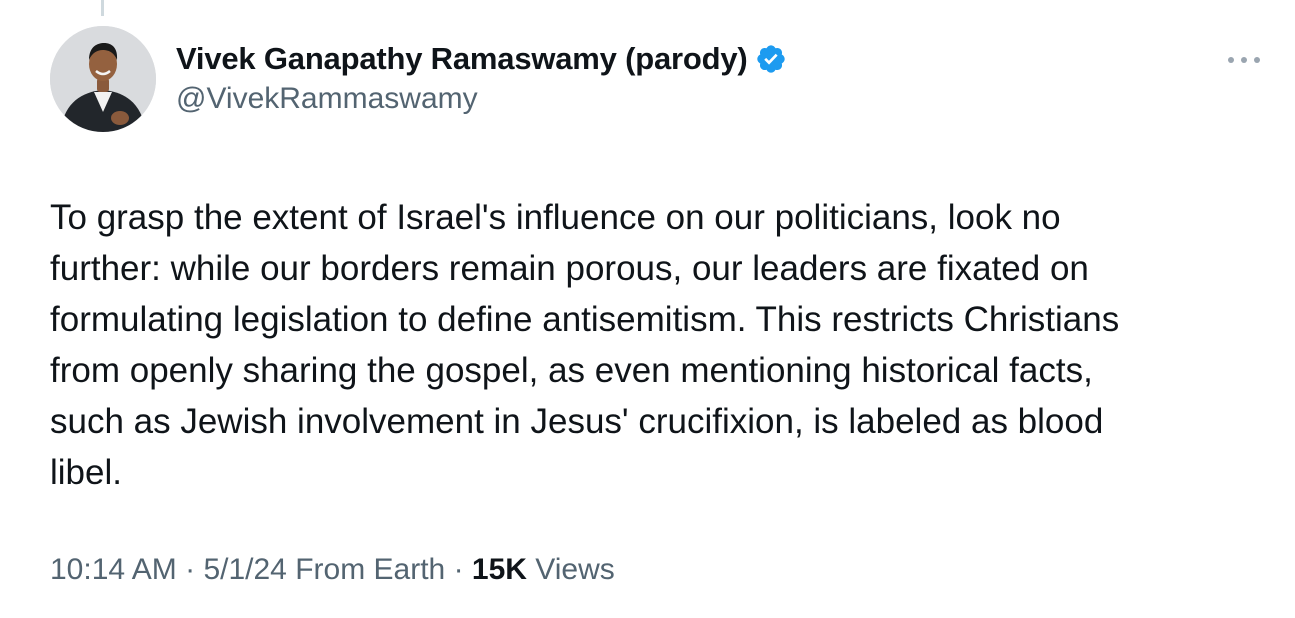 The width and height of the screenshot is (1295, 618). Describe the element at coordinates (86, 472) in the screenshot. I see `tweet-text-line: libel.` at that location.